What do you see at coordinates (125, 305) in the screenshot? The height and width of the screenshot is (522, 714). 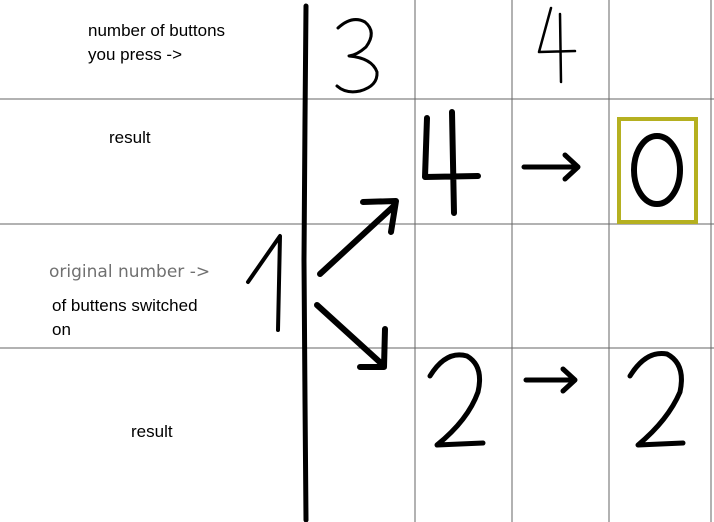 I see `switched-on-label-line1: of buttens switched` at bounding box center [125, 305].